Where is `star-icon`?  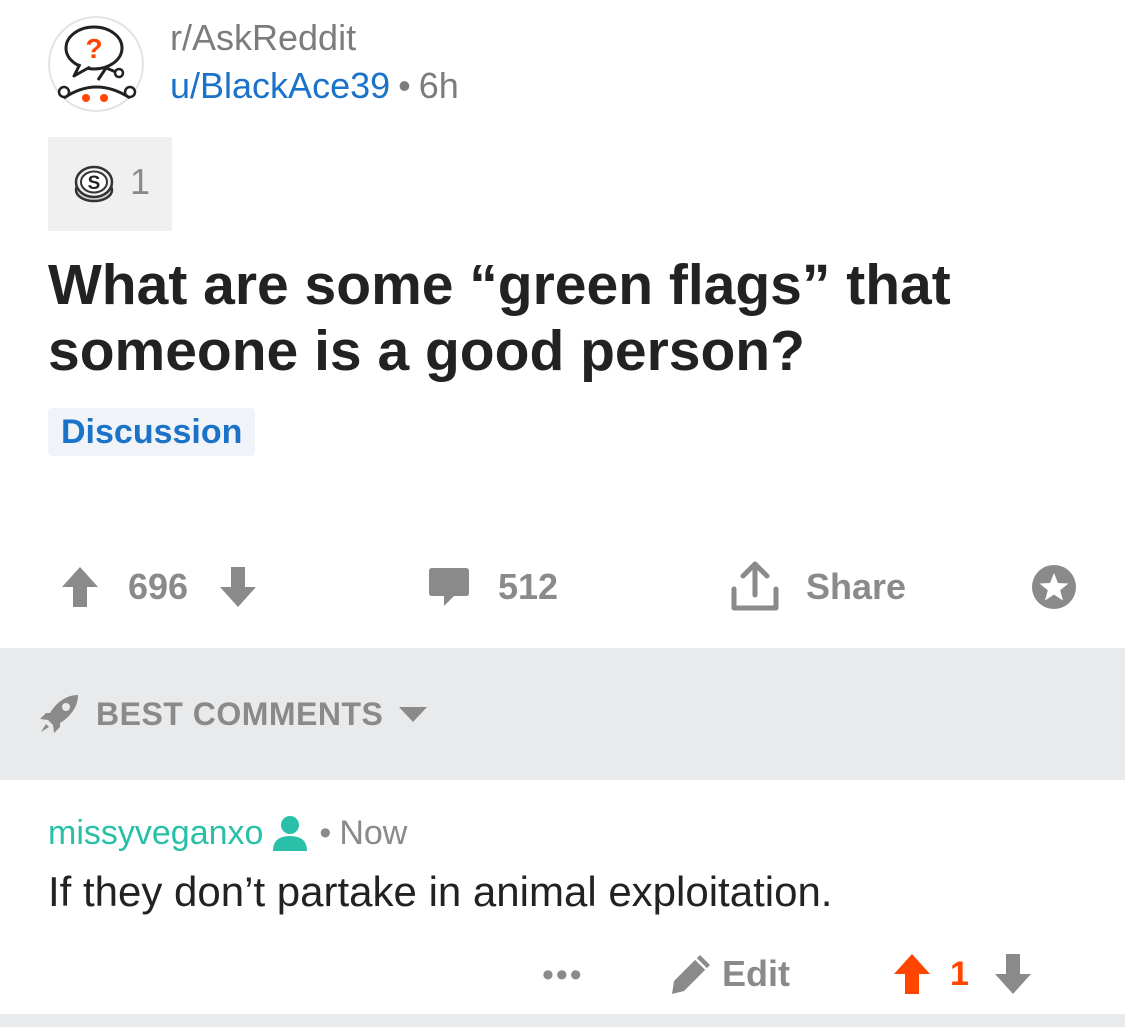
star-icon is located at coordinates (1054, 587).